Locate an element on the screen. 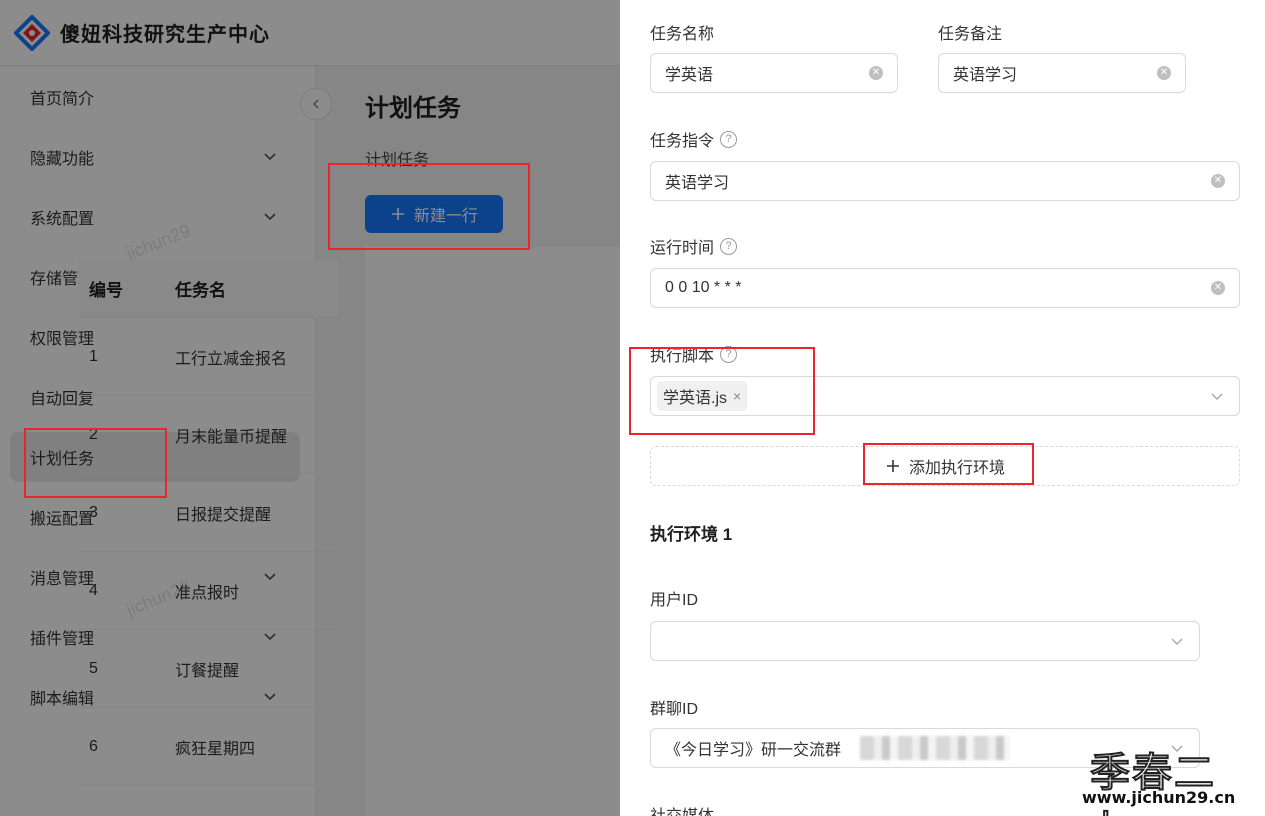  label-text: 社交媒体 is located at coordinates (682, 809).